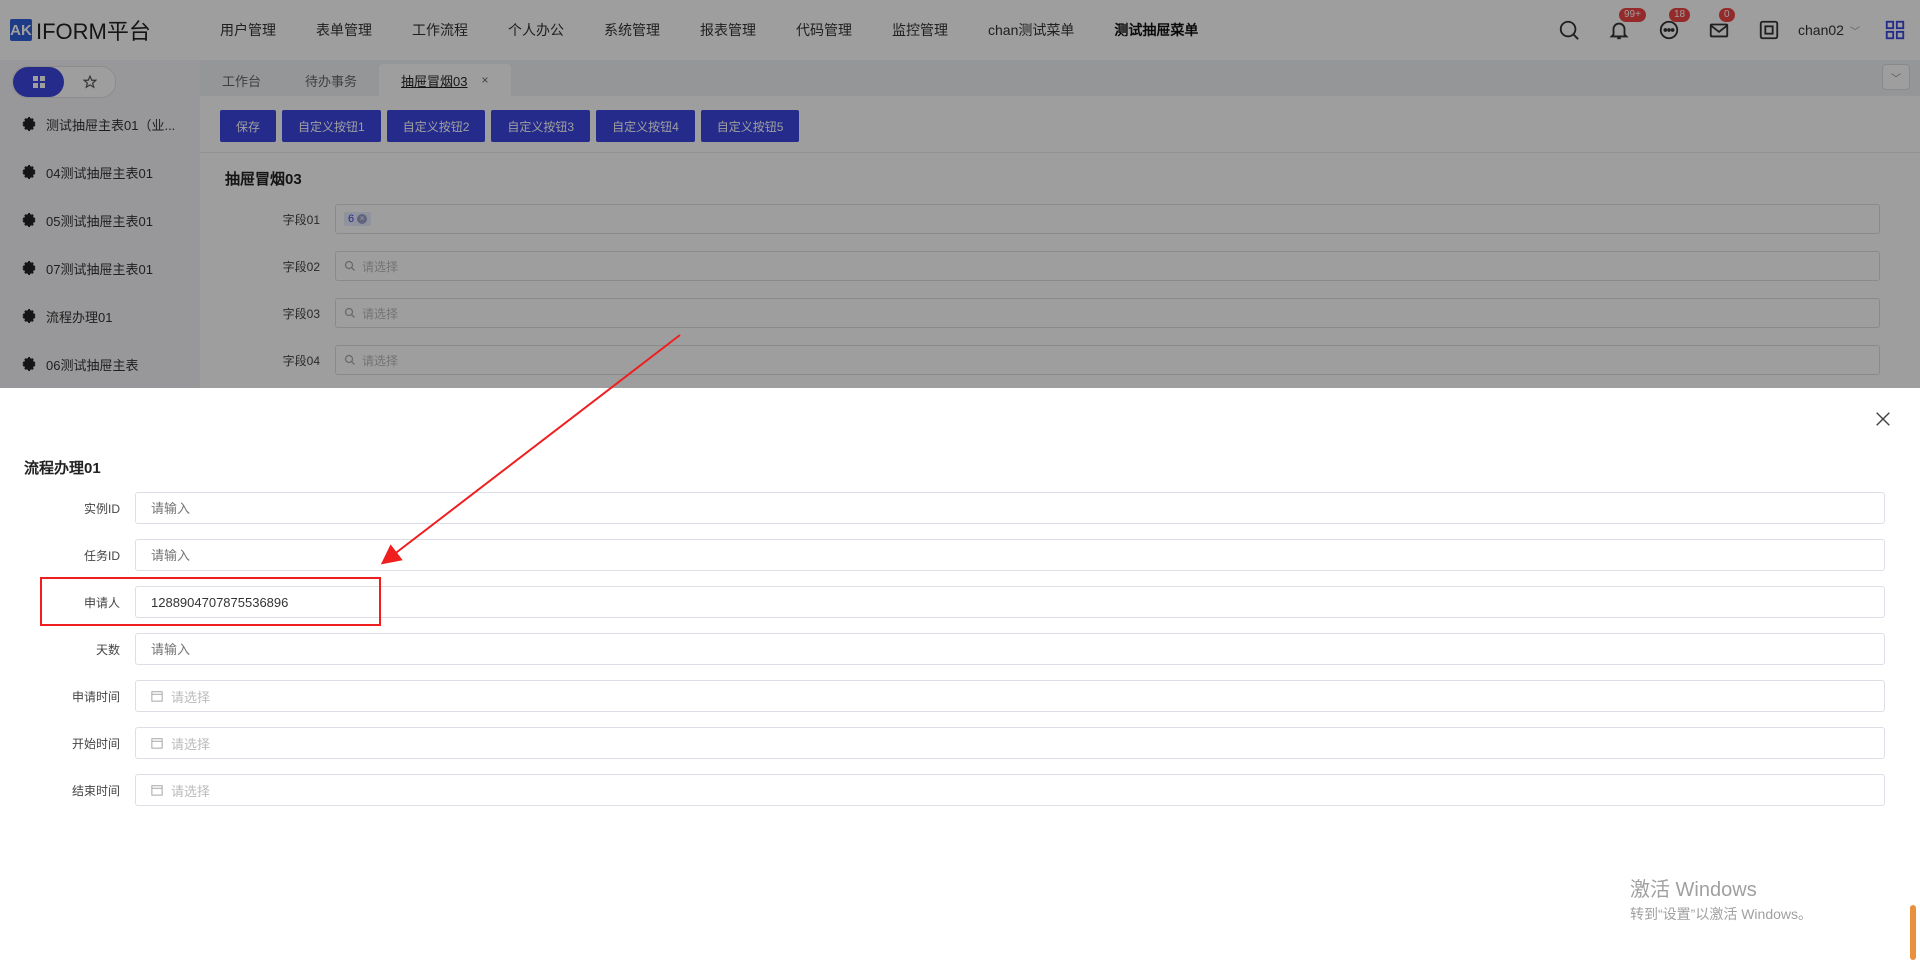 The height and width of the screenshot is (969, 1920). Describe the element at coordinates (1010, 555) in the screenshot. I see `task-id-input` at that location.